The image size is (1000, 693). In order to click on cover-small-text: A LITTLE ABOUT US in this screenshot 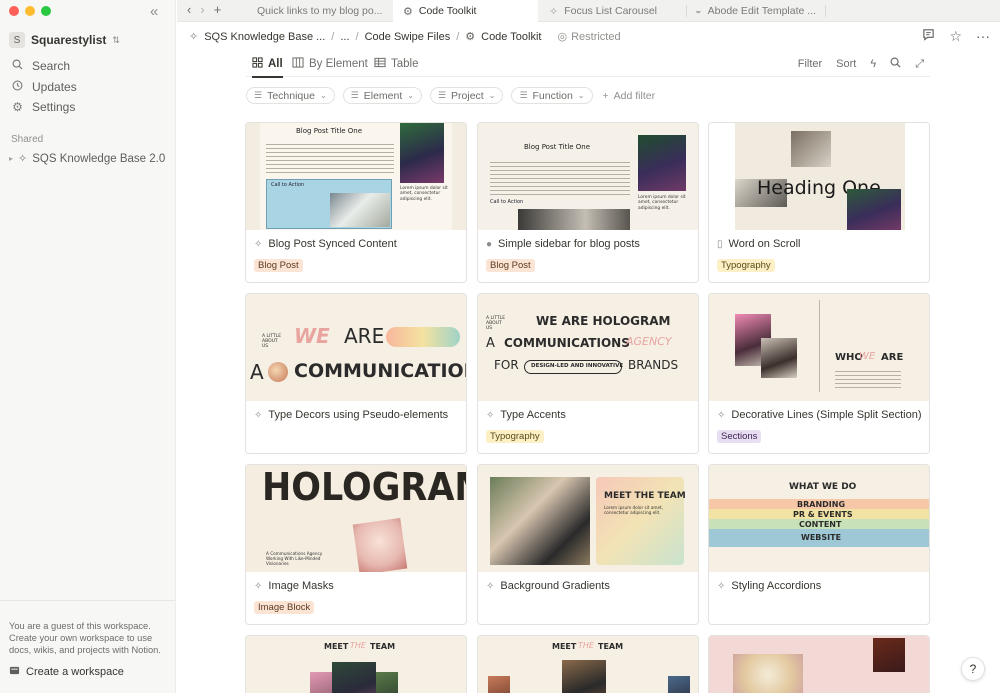, I will do `click(272, 341)`.